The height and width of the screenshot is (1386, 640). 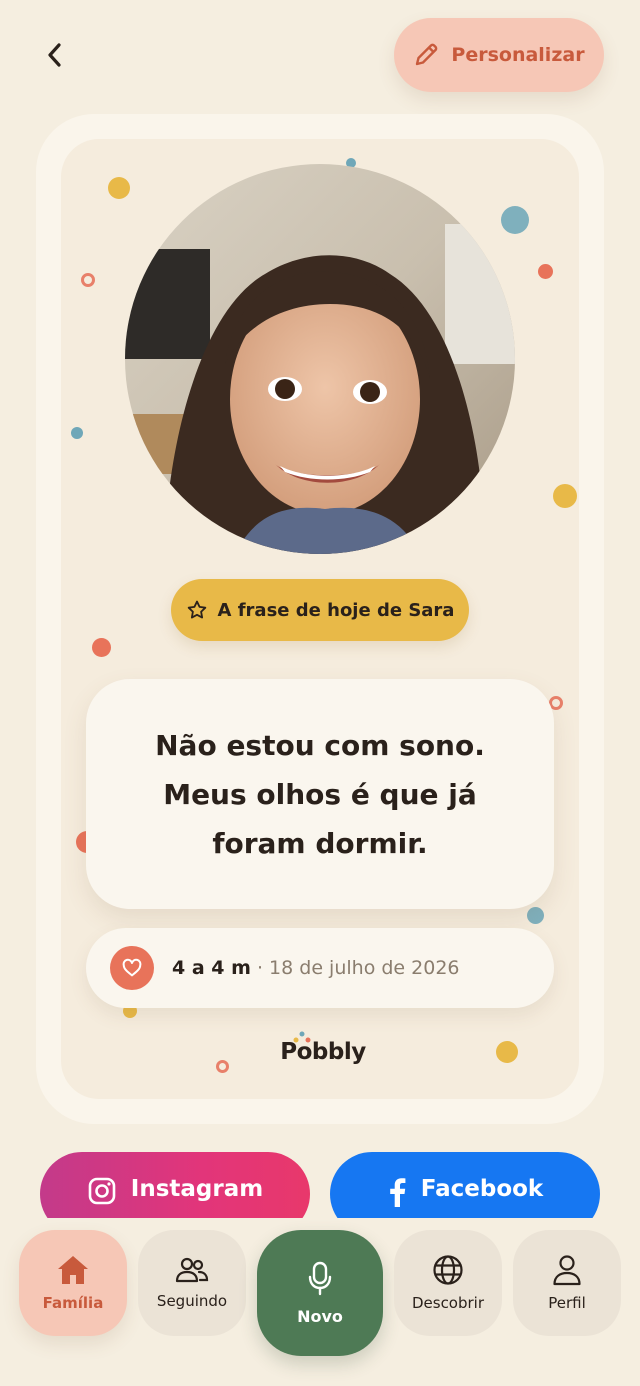 What do you see at coordinates (323, 1050) in the screenshot?
I see `pobbly-logo: Pobbly` at bounding box center [323, 1050].